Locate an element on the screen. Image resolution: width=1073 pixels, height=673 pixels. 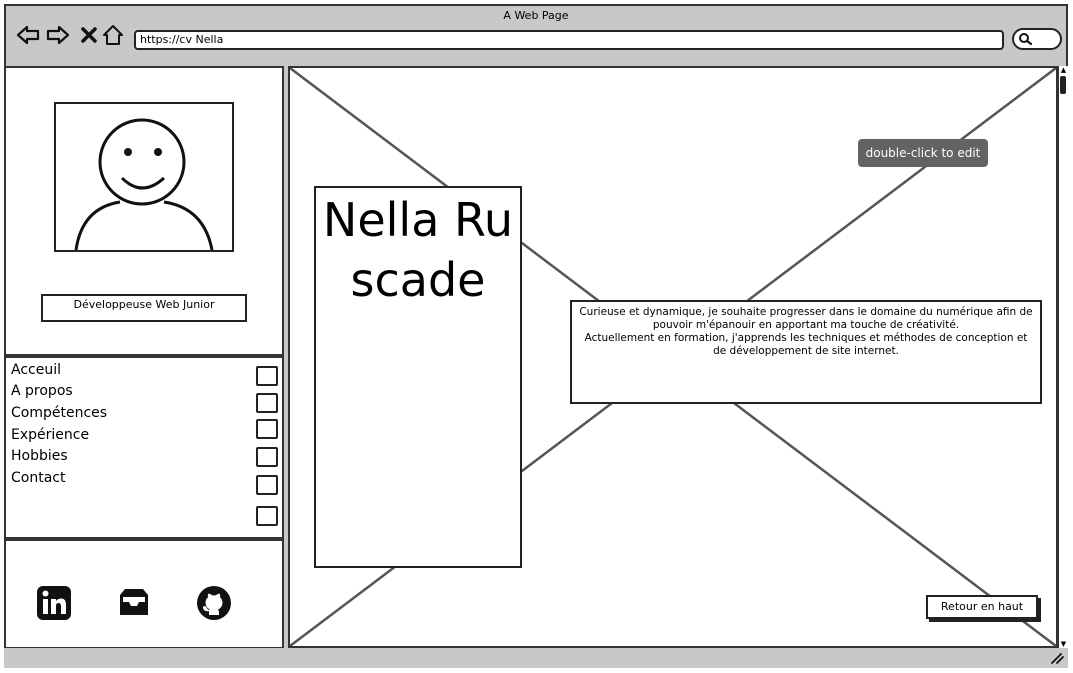
job-title-label: Développeuse Web Junior is located at coordinates (144, 308).